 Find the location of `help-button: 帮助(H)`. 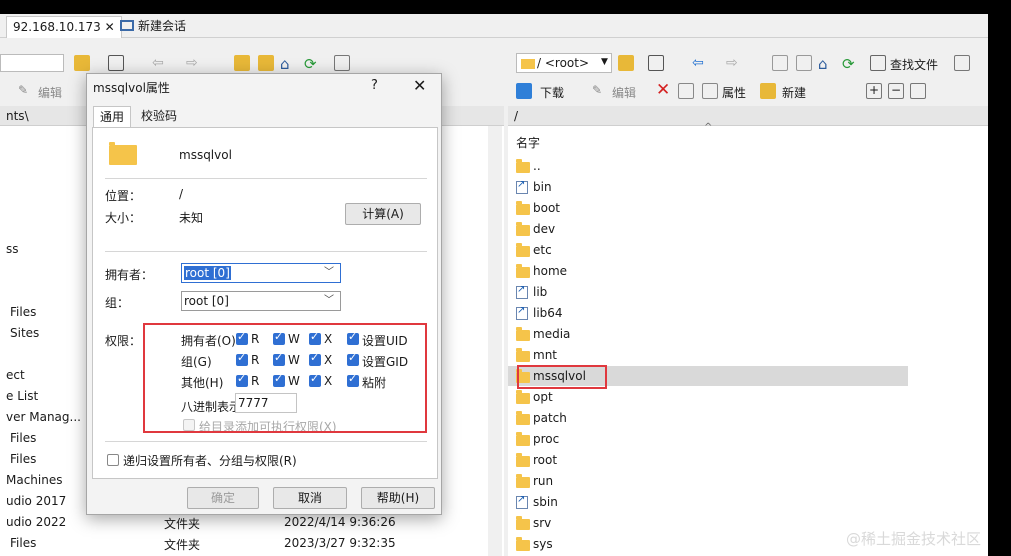

help-button: 帮助(H) is located at coordinates (398, 498).